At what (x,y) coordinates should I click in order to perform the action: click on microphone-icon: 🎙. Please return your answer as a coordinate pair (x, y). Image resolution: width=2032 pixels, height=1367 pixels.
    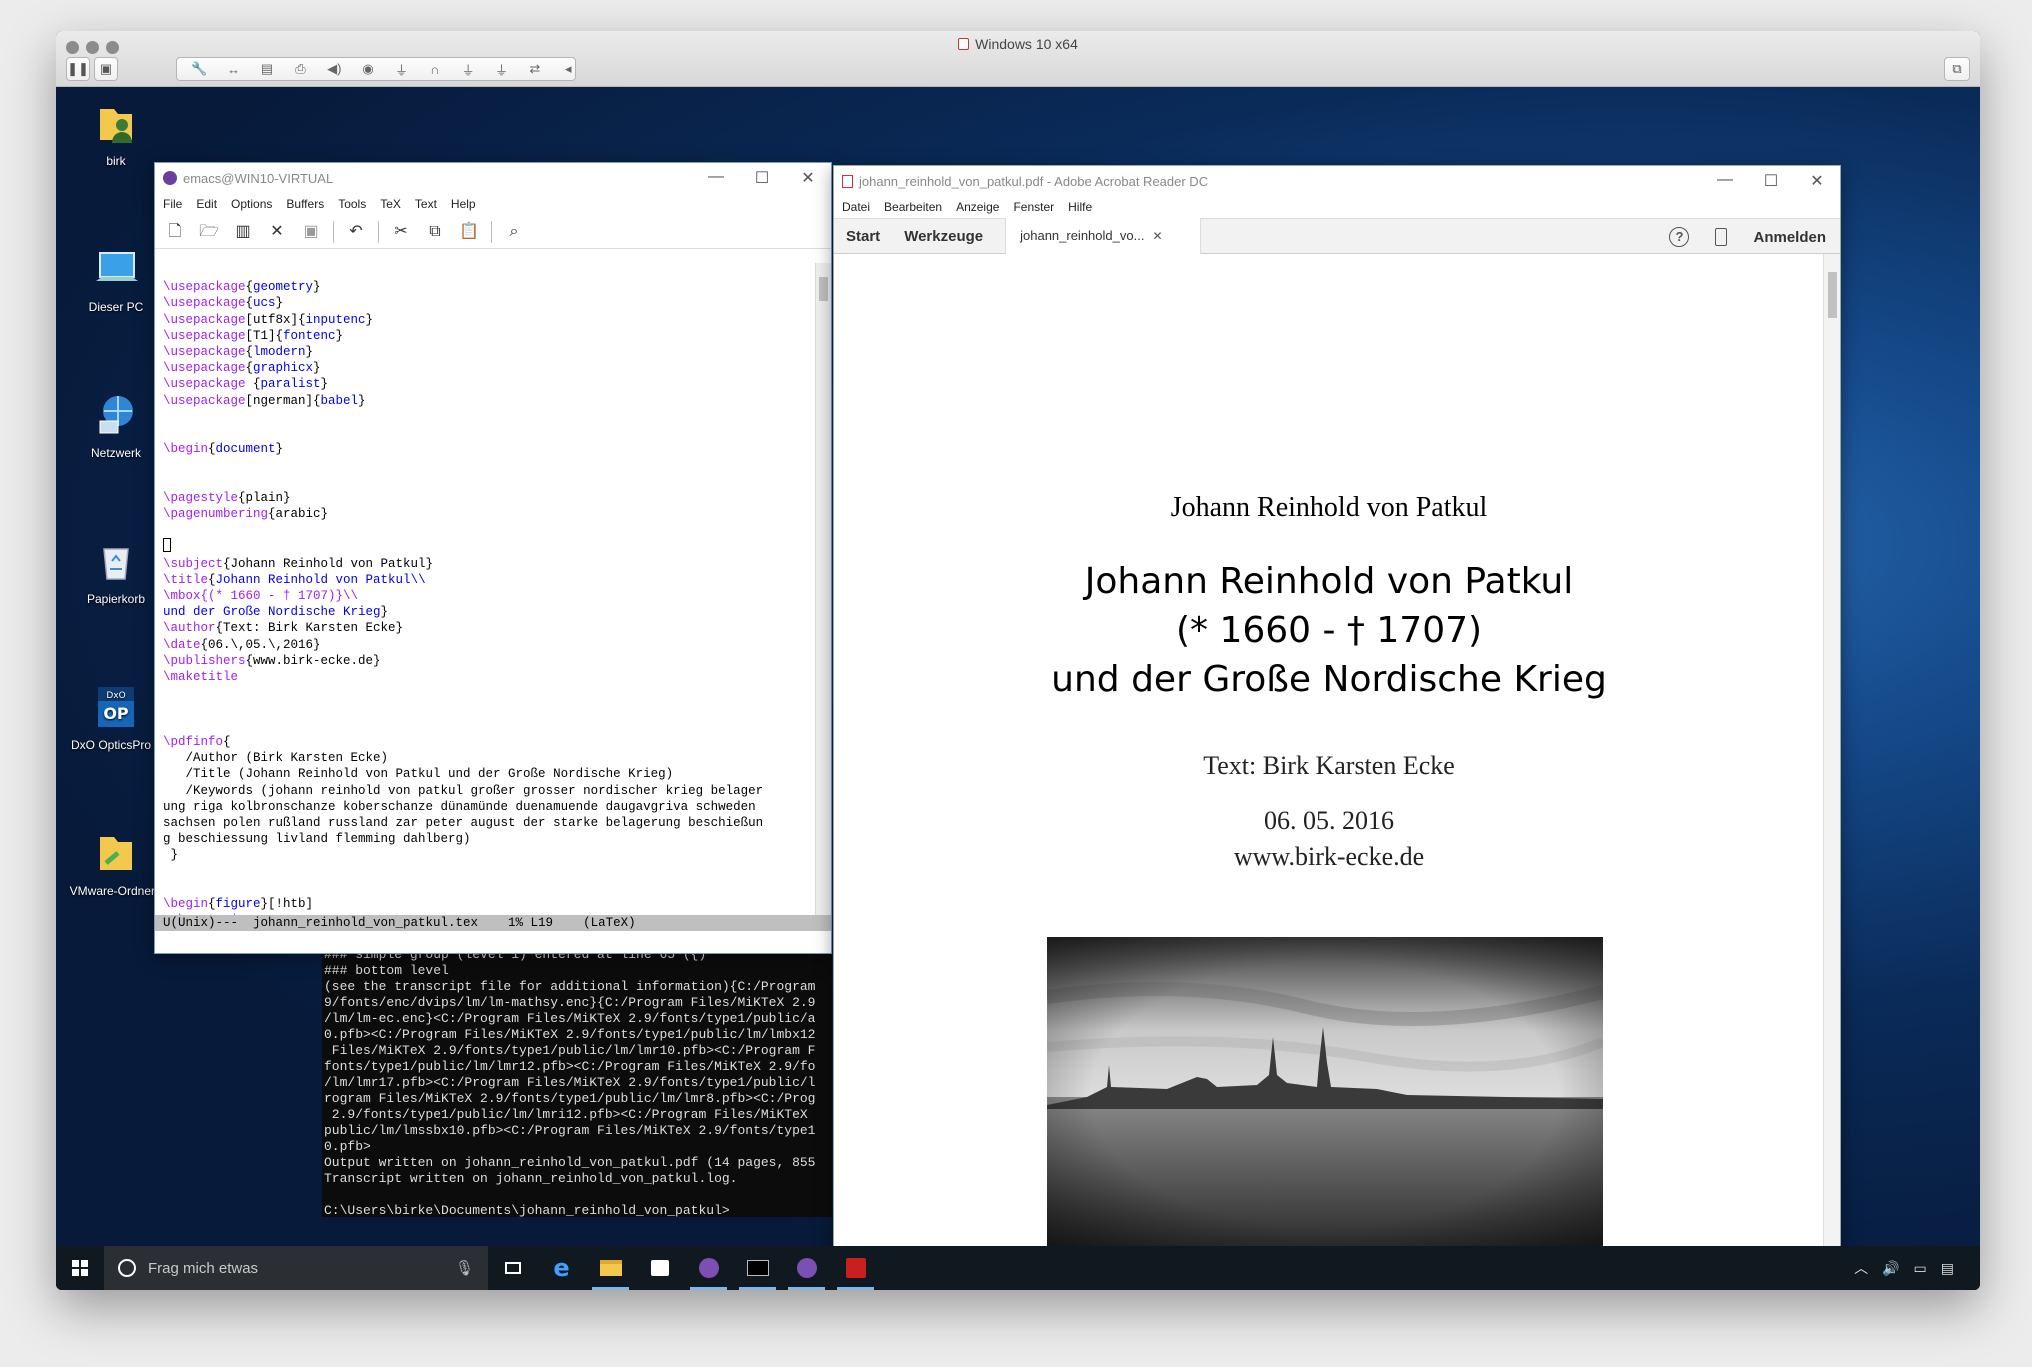
    Looking at the image, I should click on (464, 1268).